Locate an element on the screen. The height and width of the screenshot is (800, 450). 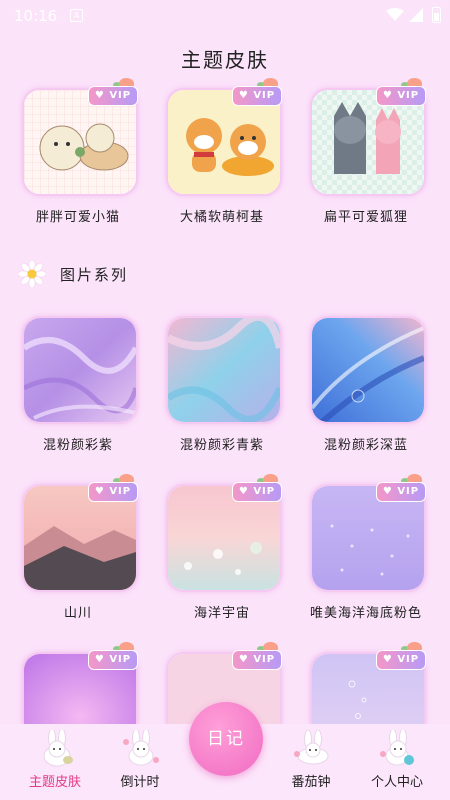
tab-label: 个人中心 is located at coordinates (396, 782).